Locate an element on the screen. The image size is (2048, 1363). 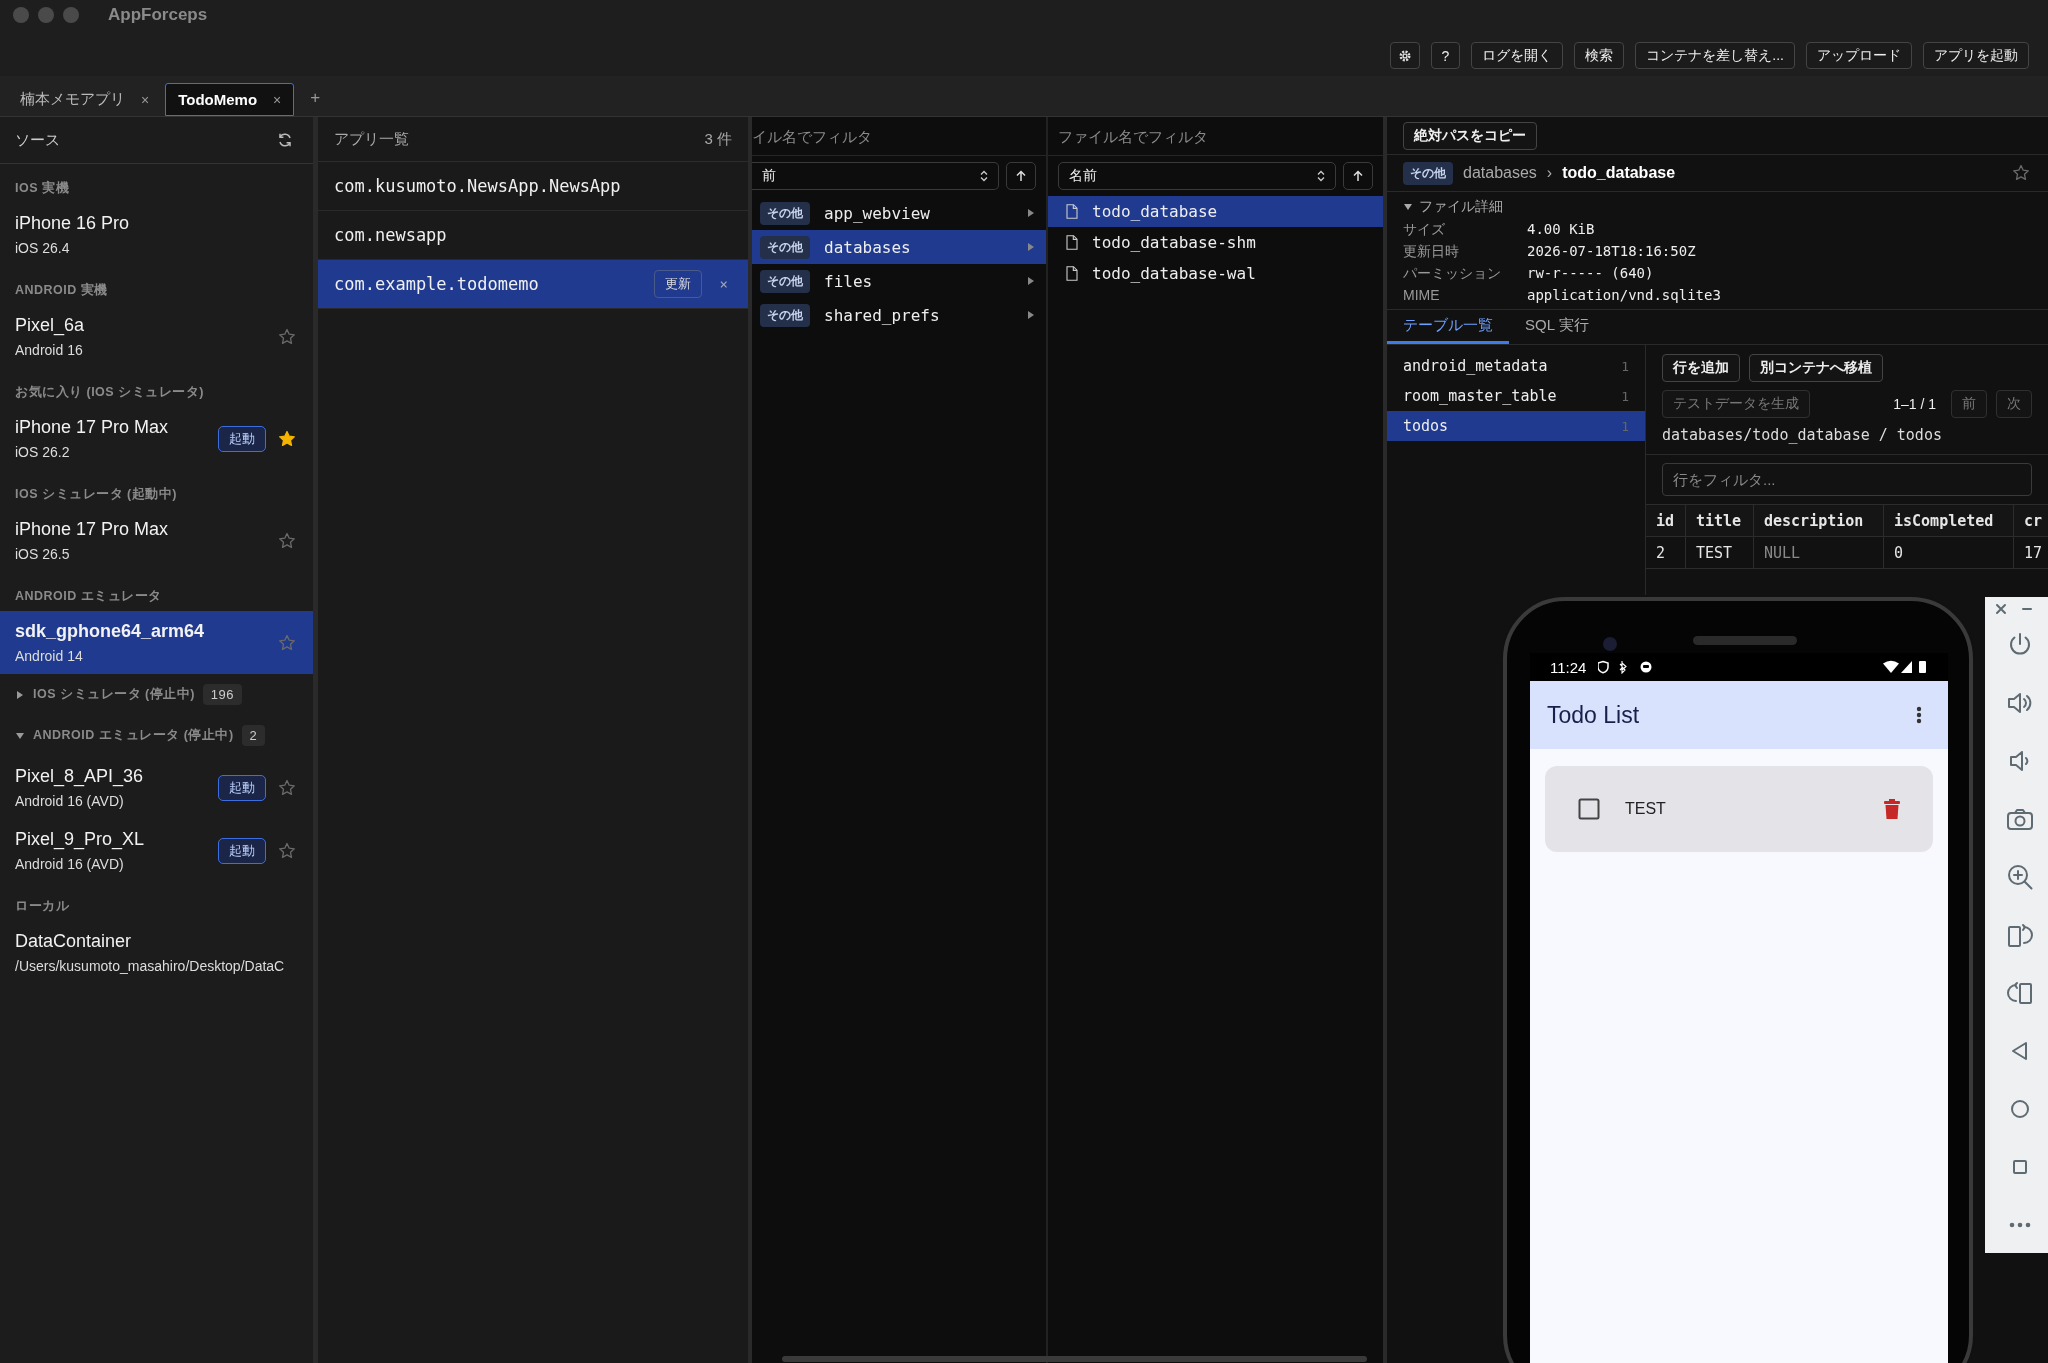
device-name: iPhone 17 Pro Max is located at coordinates (92, 427).